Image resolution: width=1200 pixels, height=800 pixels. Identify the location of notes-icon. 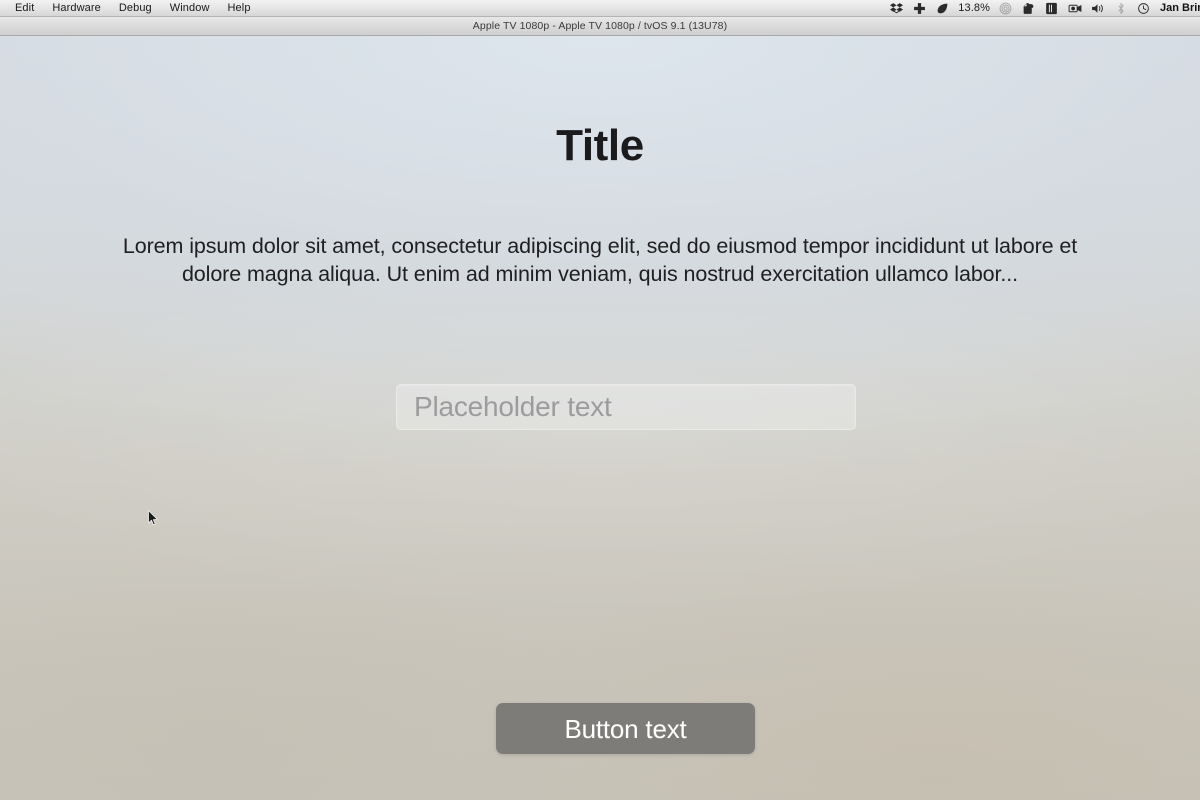
(1052, 8).